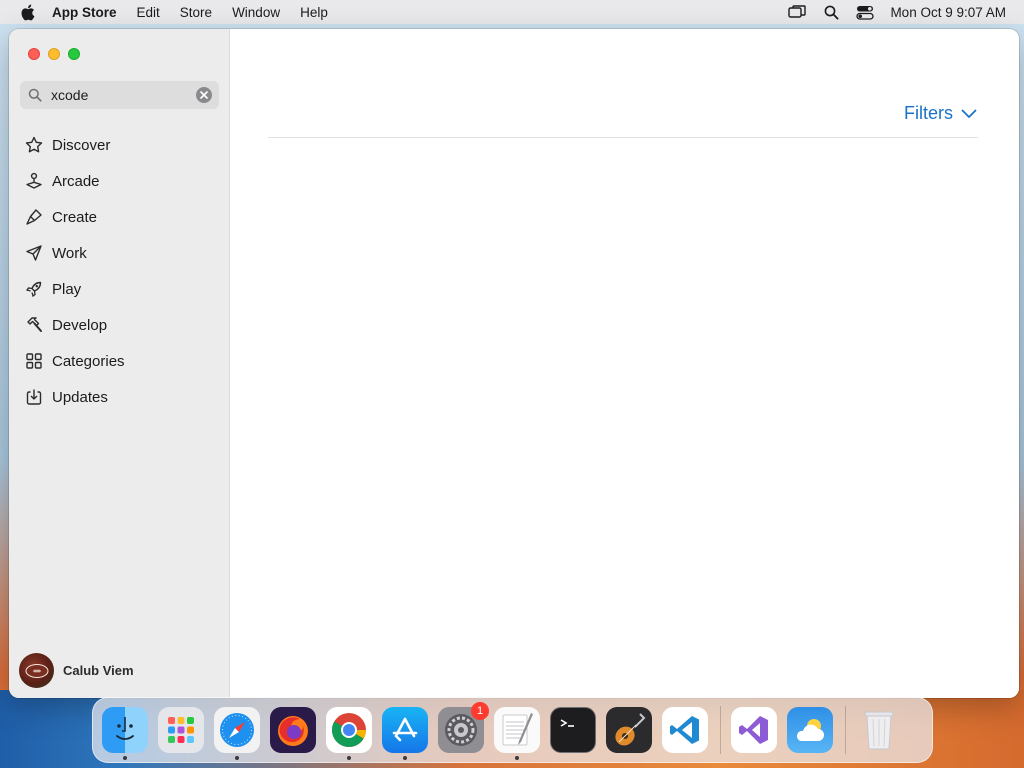 The width and height of the screenshot is (1024, 768). What do you see at coordinates (116, 95) in the screenshot?
I see `search-input` at bounding box center [116, 95].